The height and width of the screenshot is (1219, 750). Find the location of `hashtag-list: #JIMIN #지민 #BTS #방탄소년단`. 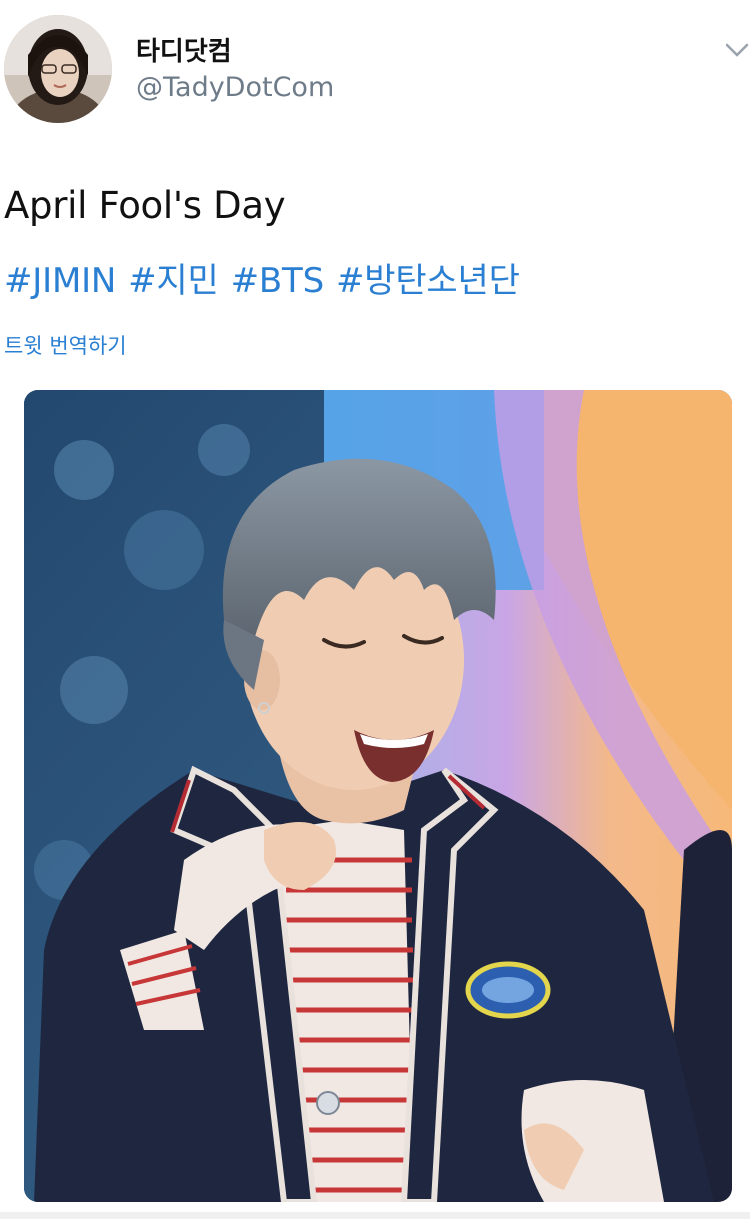

hashtag-list: #JIMIN #지민 #BTS #방탄소년단 is located at coordinates (268, 277).